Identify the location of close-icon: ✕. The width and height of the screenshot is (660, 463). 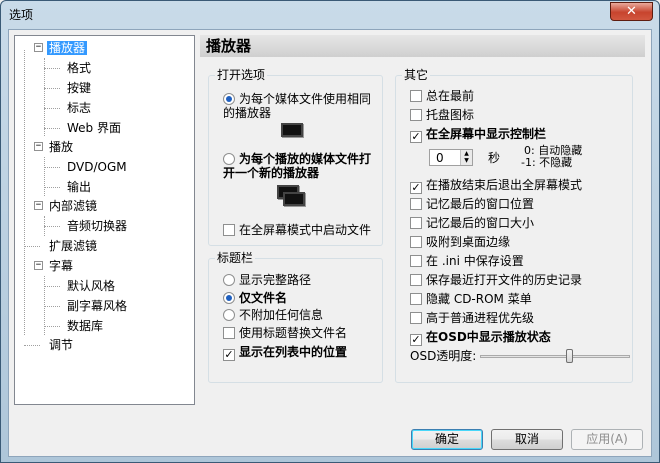
(631, 11).